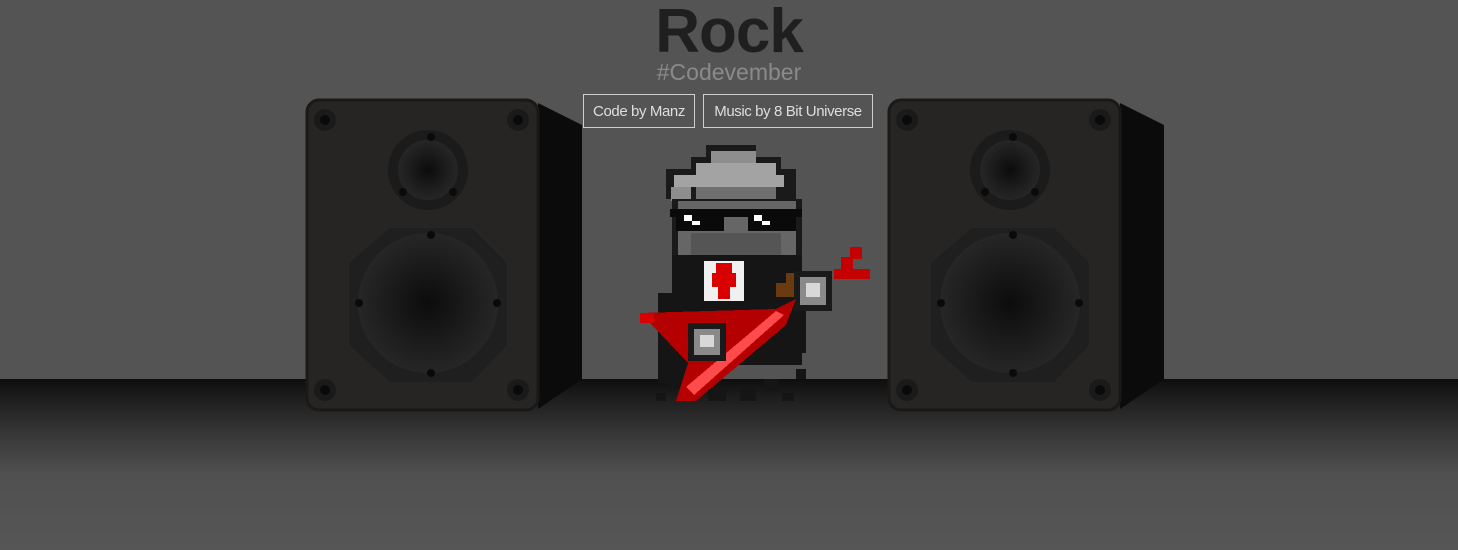 The image size is (1458, 550). What do you see at coordinates (729, 72) in the screenshot?
I see `page-subtitle: #Codevember` at bounding box center [729, 72].